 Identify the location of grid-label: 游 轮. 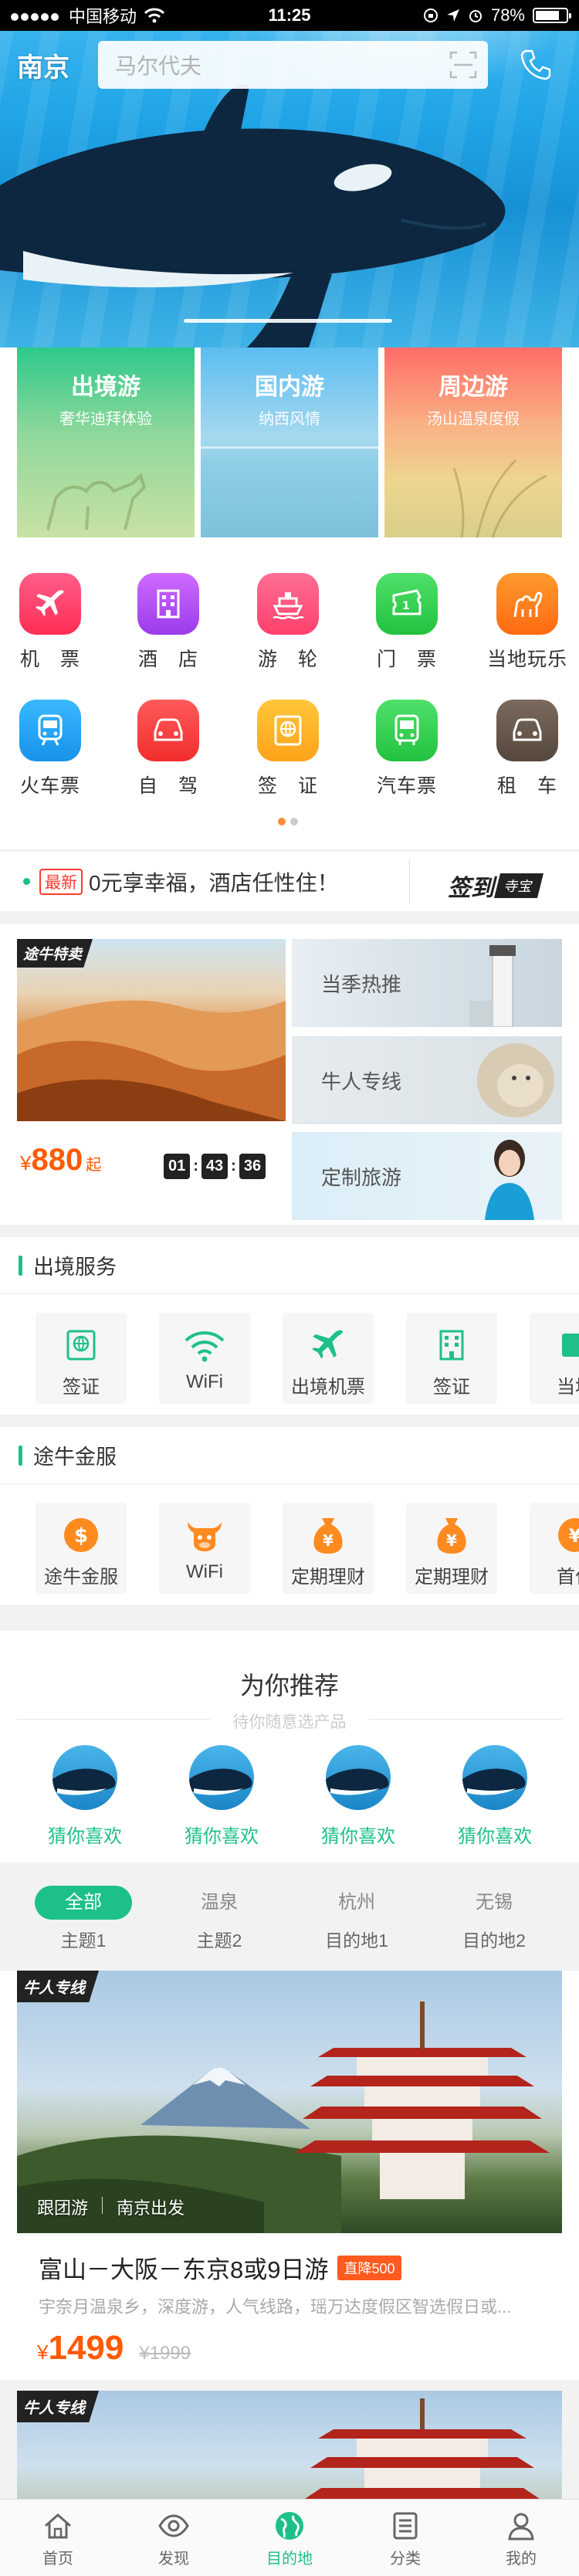
(287, 659).